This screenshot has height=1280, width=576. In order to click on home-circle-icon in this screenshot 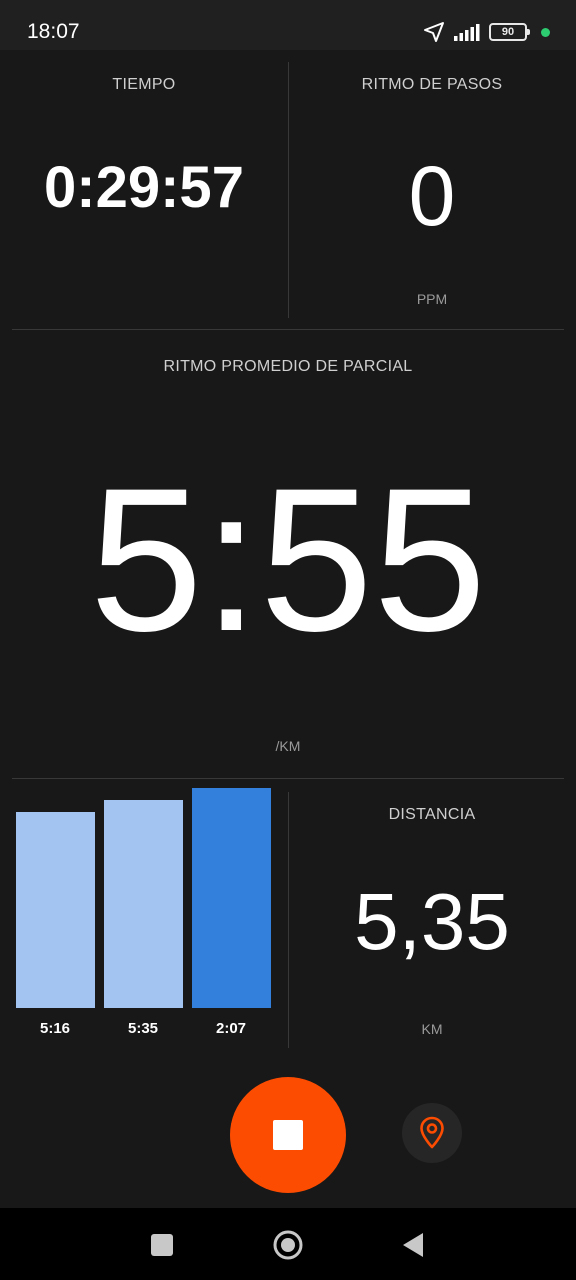, I will do `click(288, 1245)`.